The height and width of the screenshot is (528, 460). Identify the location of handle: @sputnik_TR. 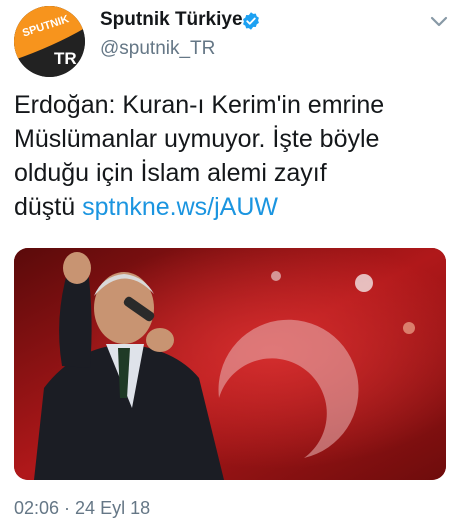
(157, 49).